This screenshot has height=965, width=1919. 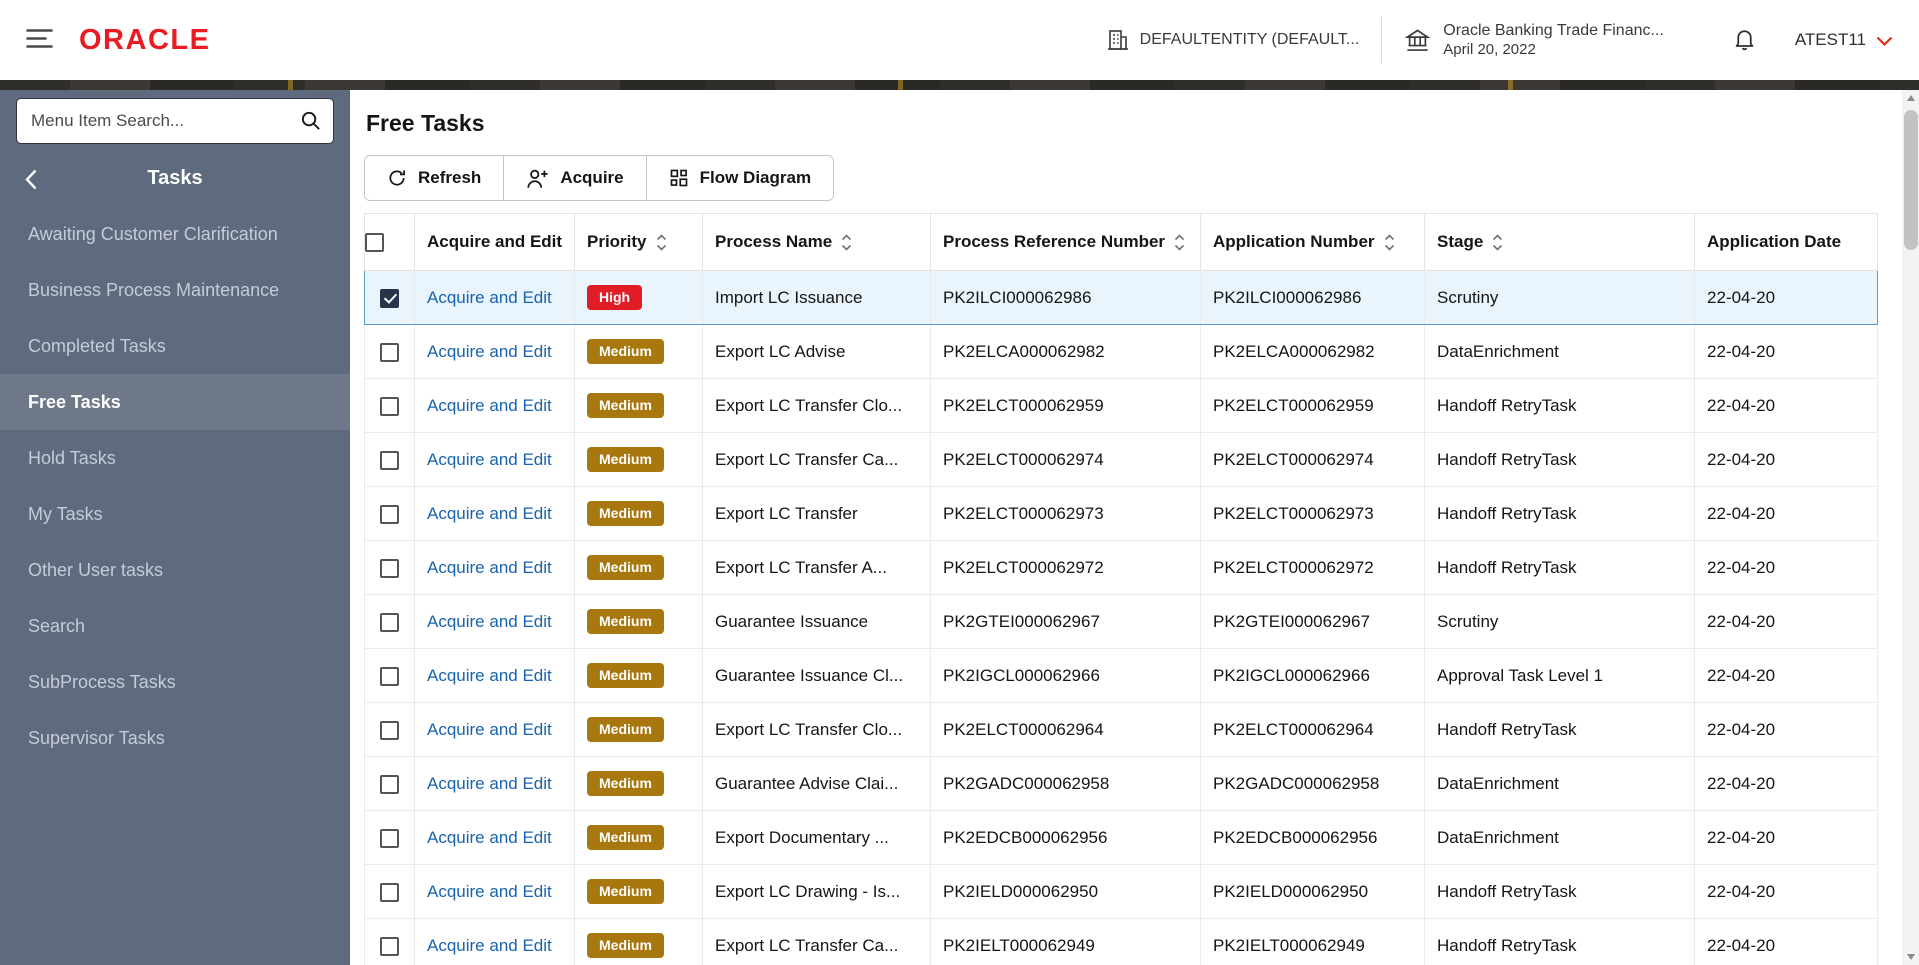 I want to click on app-date: April 20, 2022, so click(x=1489, y=49).